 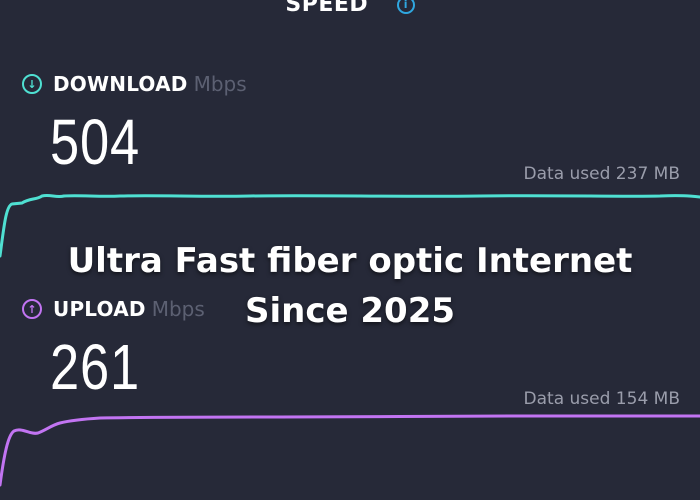 I want to click on upload-speed-graph, so click(x=350, y=450).